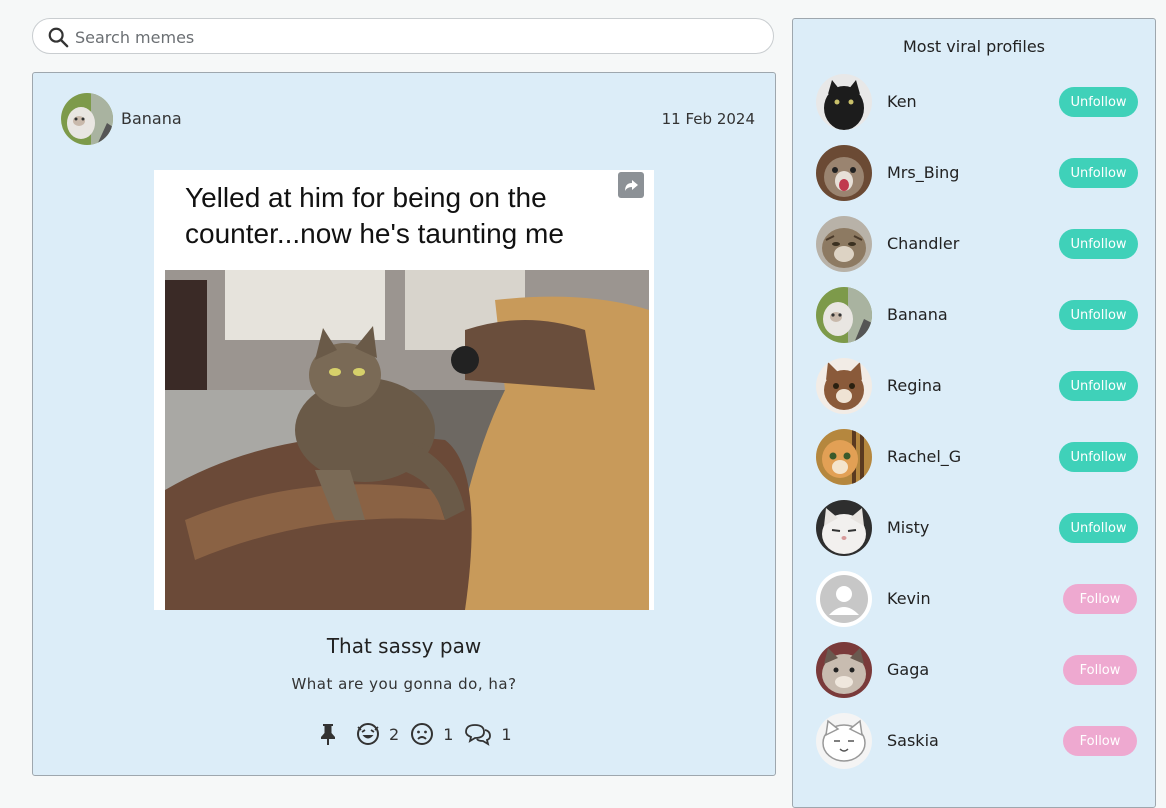  I want to click on profile-name: Ken, so click(902, 101).